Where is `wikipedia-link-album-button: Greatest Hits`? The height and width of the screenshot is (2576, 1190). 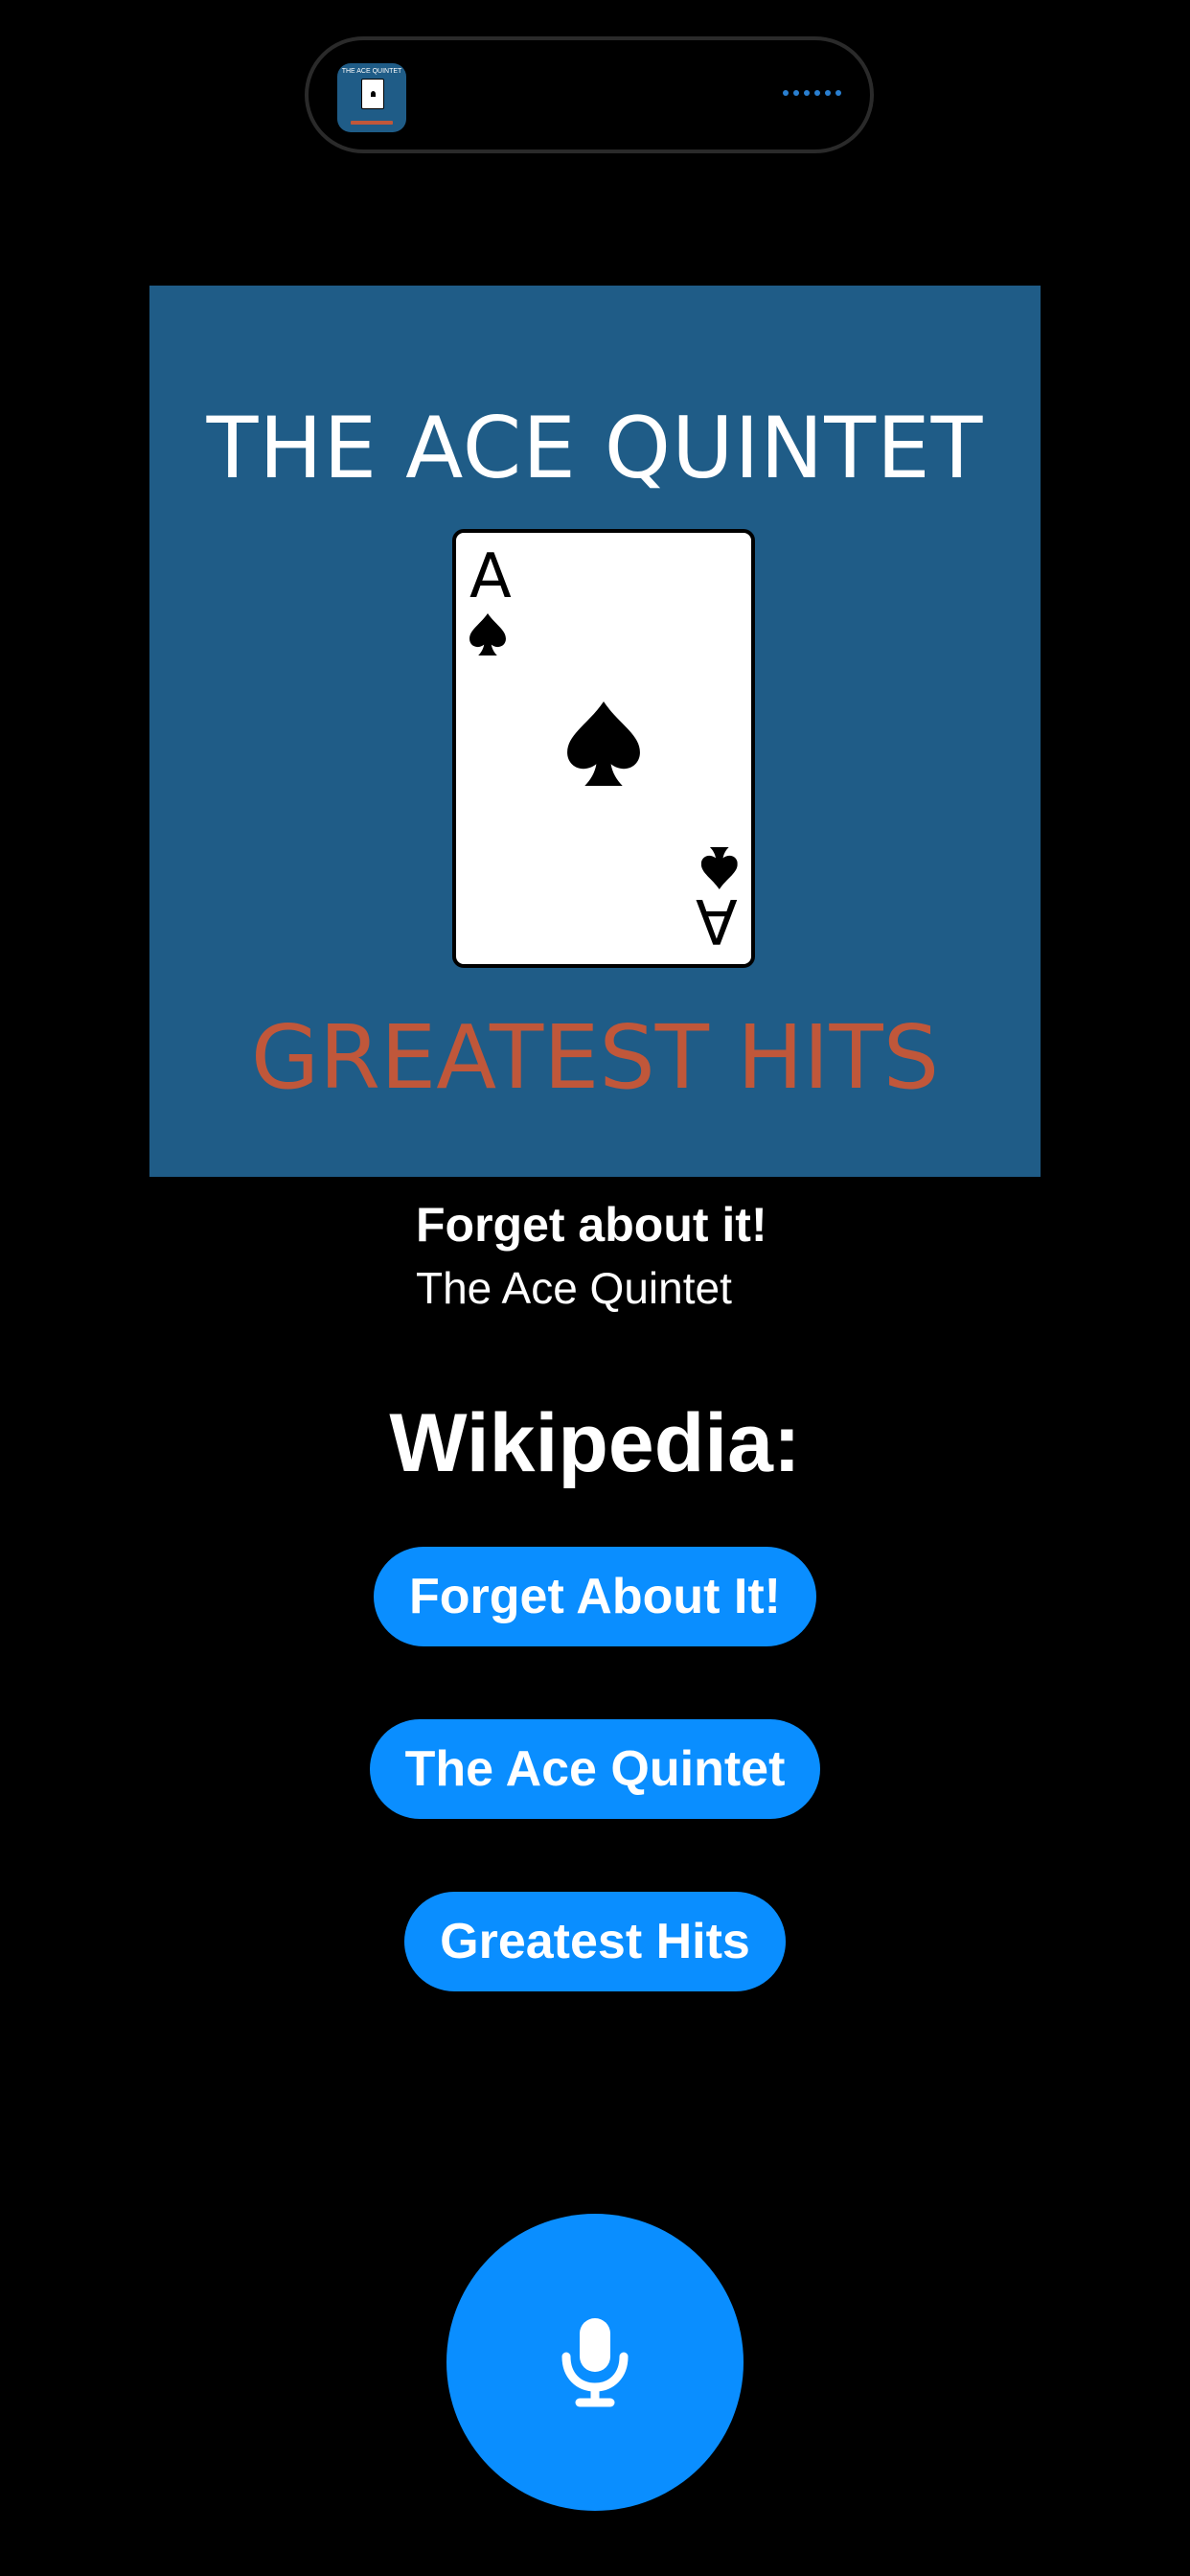 wikipedia-link-album-button: Greatest Hits is located at coordinates (595, 1941).